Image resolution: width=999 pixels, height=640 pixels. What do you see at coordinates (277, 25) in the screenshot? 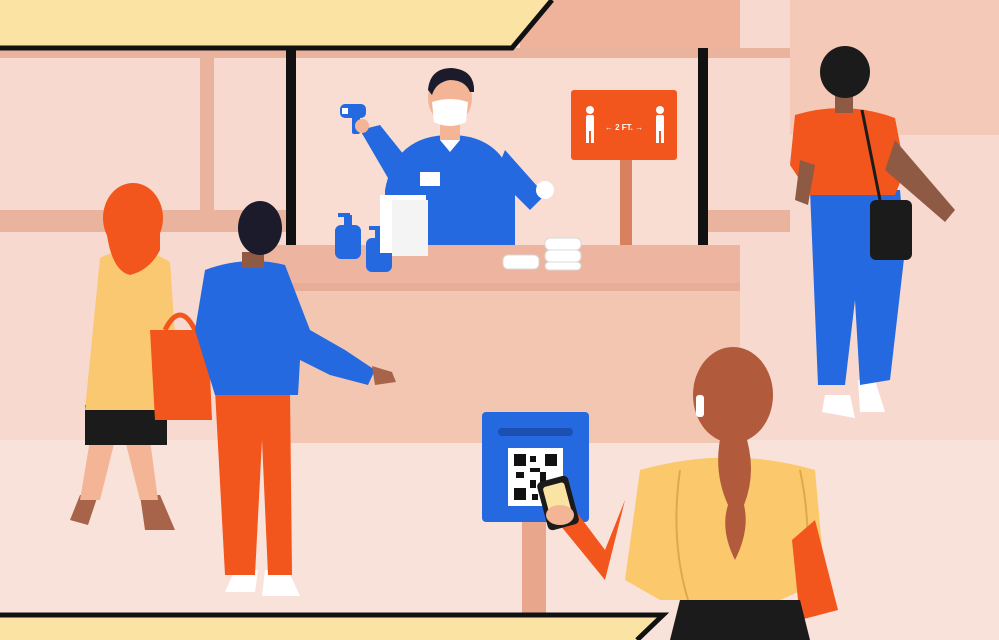
I see `top-banner` at bounding box center [277, 25].